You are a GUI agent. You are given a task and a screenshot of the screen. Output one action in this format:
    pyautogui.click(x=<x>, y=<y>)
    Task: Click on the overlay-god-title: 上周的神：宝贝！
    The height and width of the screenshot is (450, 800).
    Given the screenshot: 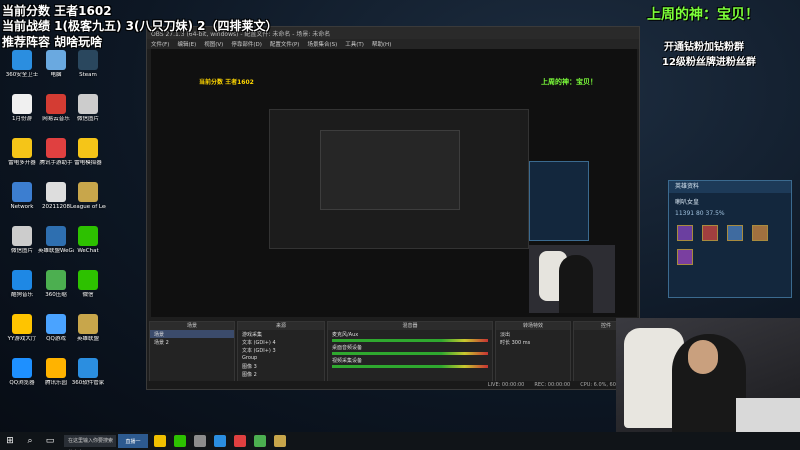 What is the action you would take?
    pyautogui.click(x=703, y=15)
    